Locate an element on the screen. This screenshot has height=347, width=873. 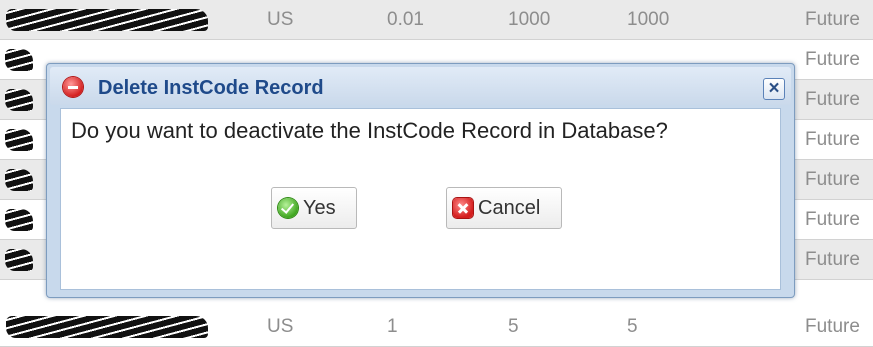
dialog-titlebar: Delete InstCode Record × is located at coordinates (420, 86).